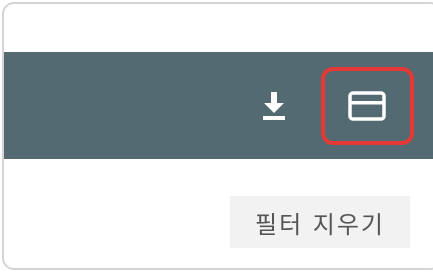 The height and width of the screenshot is (276, 433). What do you see at coordinates (320, 222) in the screenshot?
I see `clear-filter-button: 필터 지우기` at bounding box center [320, 222].